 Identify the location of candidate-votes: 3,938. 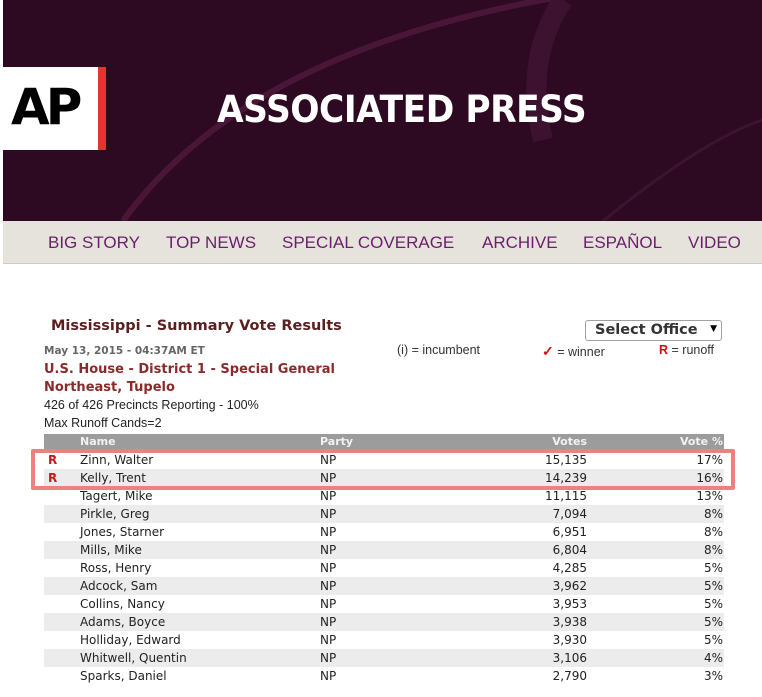
(569, 622).